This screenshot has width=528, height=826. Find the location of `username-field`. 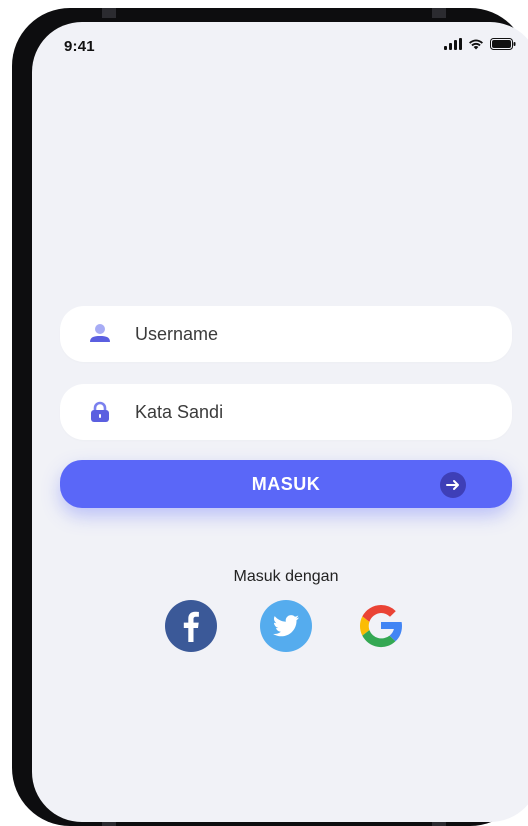

username-field is located at coordinates (286, 334).